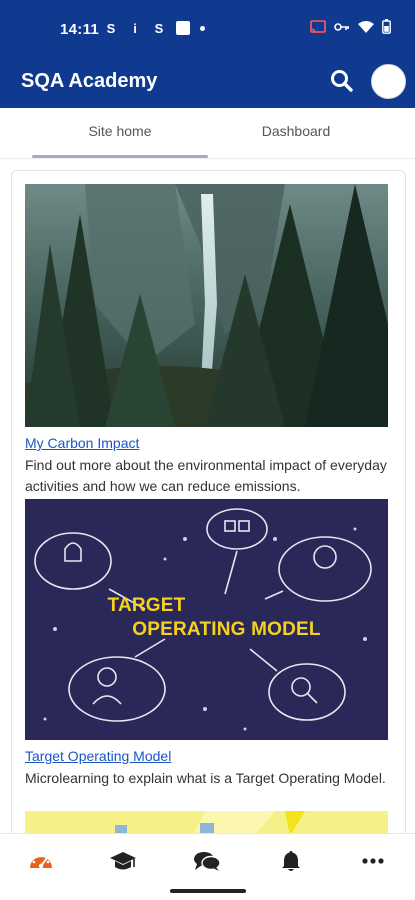  I want to click on search-icon, so click(342, 81).